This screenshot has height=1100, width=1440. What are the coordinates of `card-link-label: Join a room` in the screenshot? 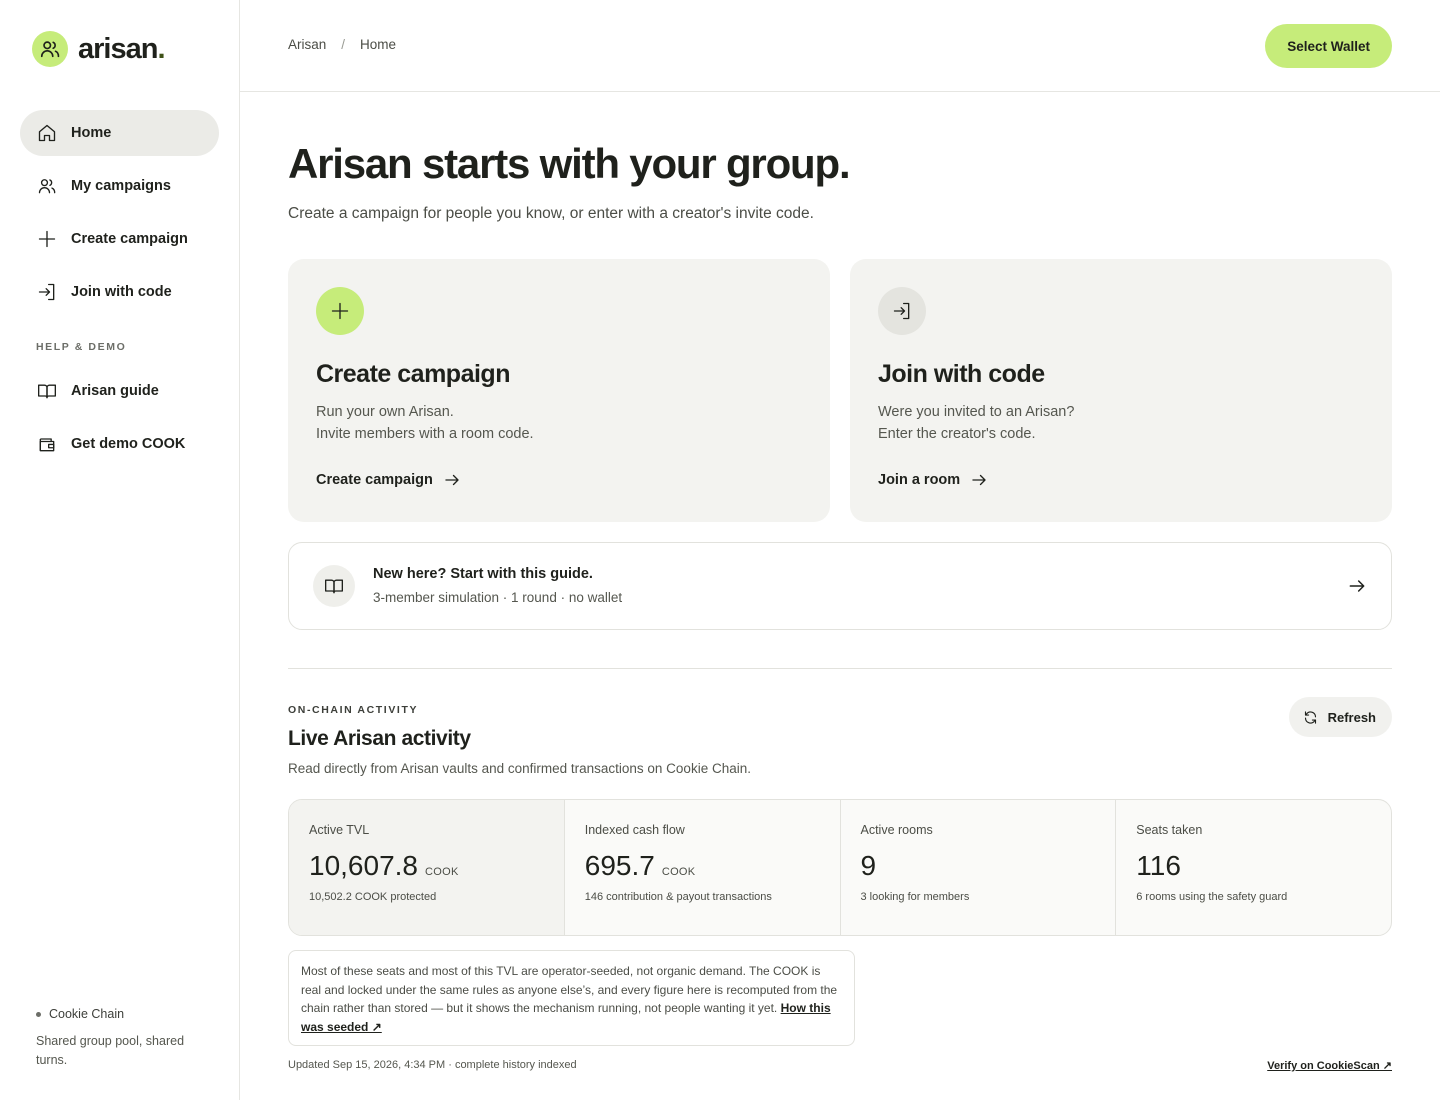 It's located at (919, 480).